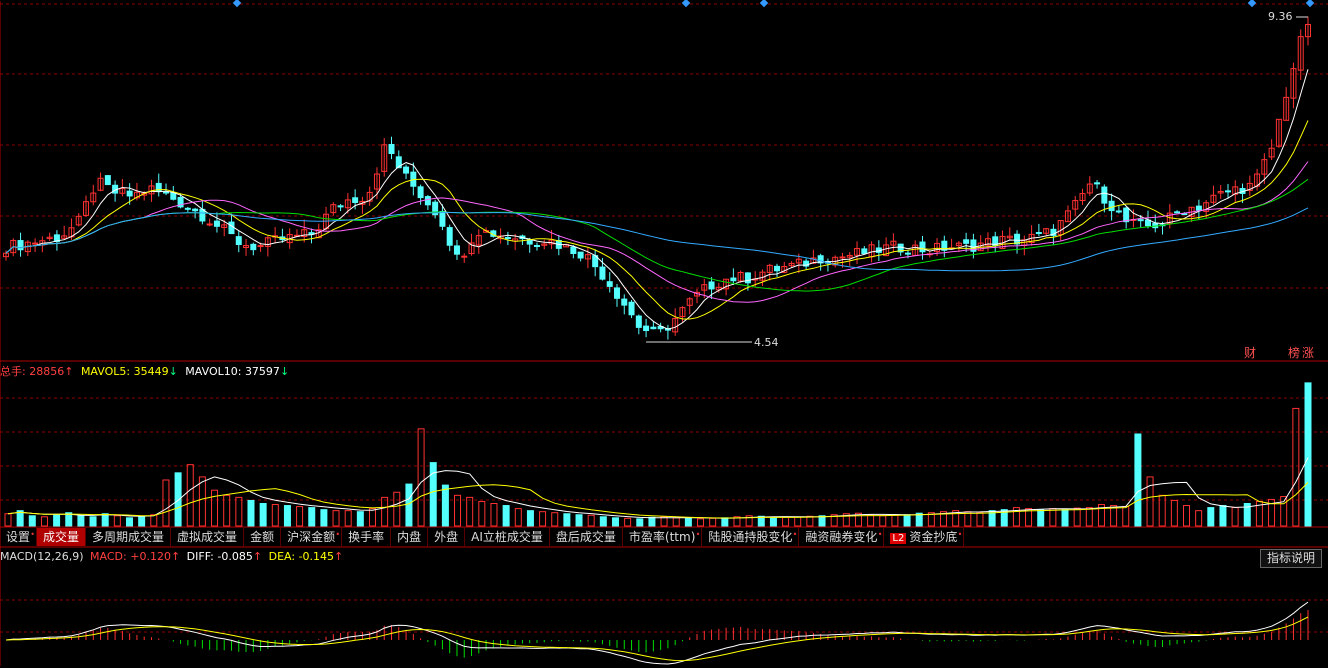 Image resolution: width=1328 pixels, height=668 pixels. Describe the element at coordinates (262, 371) in the screenshot. I see `mavol10-value: 37597` at that location.